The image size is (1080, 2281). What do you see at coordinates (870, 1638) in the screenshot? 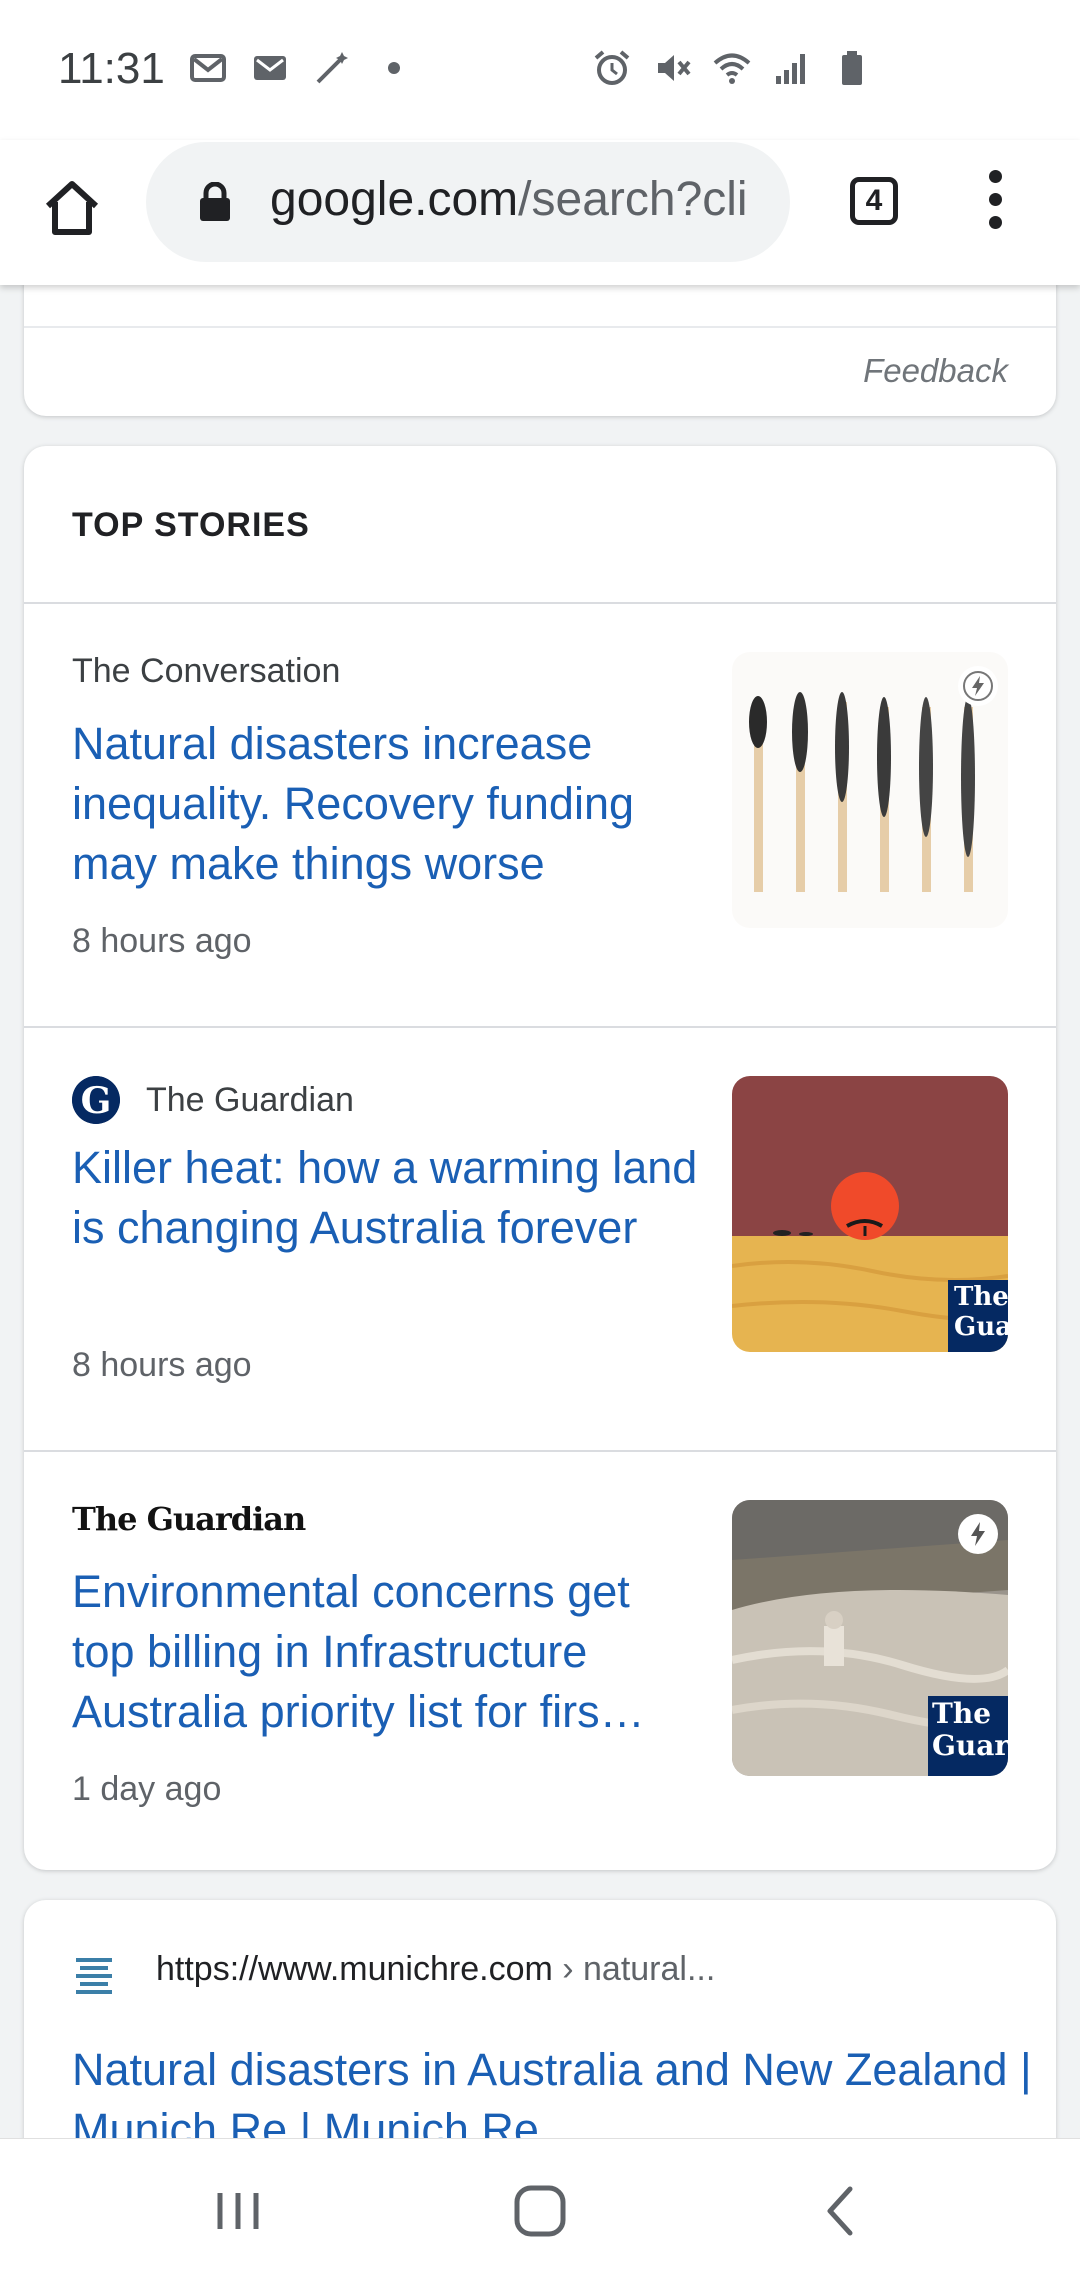
I see `story-thumbnail: The Guard` at bounding box center [870, 1638].